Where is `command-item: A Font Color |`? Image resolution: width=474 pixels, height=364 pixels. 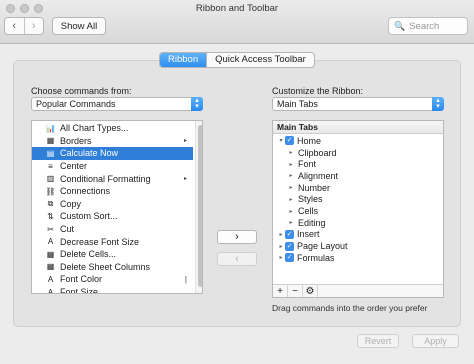 command-item: A Font Color | is located at coordinates (112, 279).